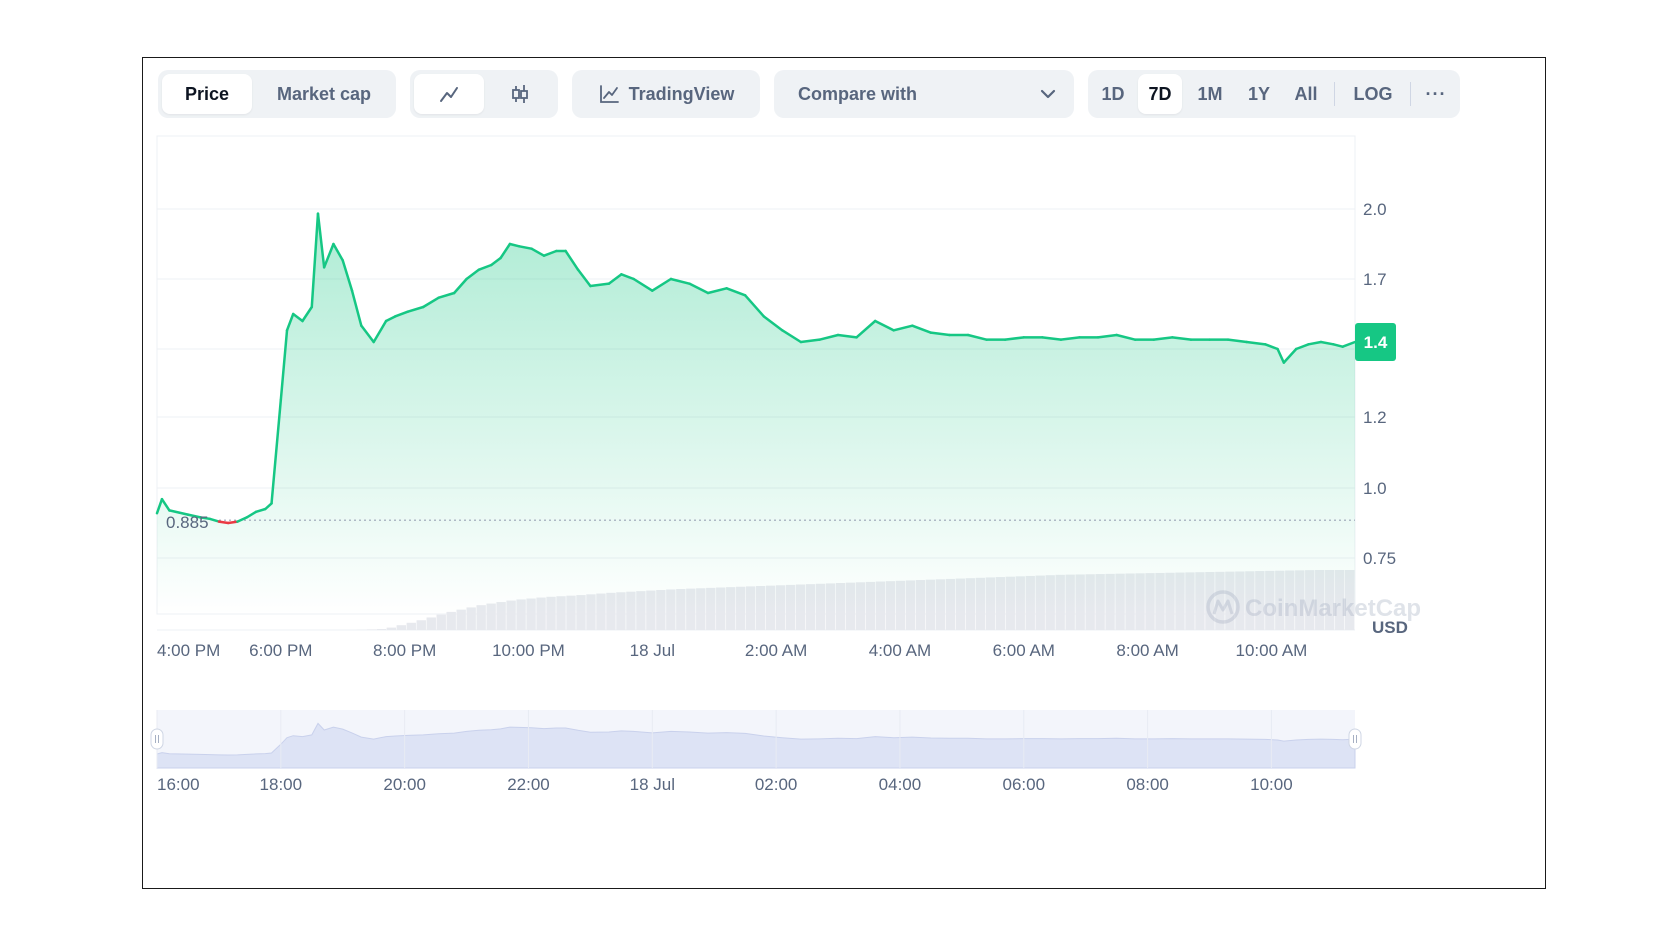 The width and height of the screenshot is (1680, 944). What do you see at coordinates (178, 784) in the screenshot?
I see `navigator-tick-label: 16:00` at bounding box center [178, 784].